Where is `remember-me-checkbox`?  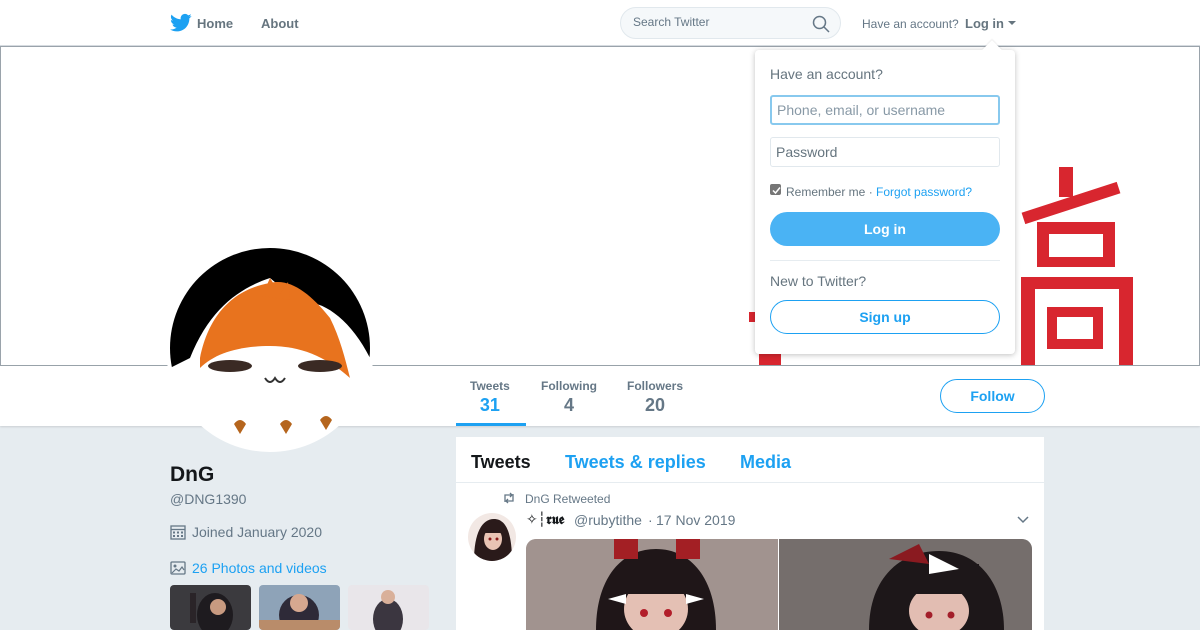 remember-me-checkbox is located at coordinates (775, 189).